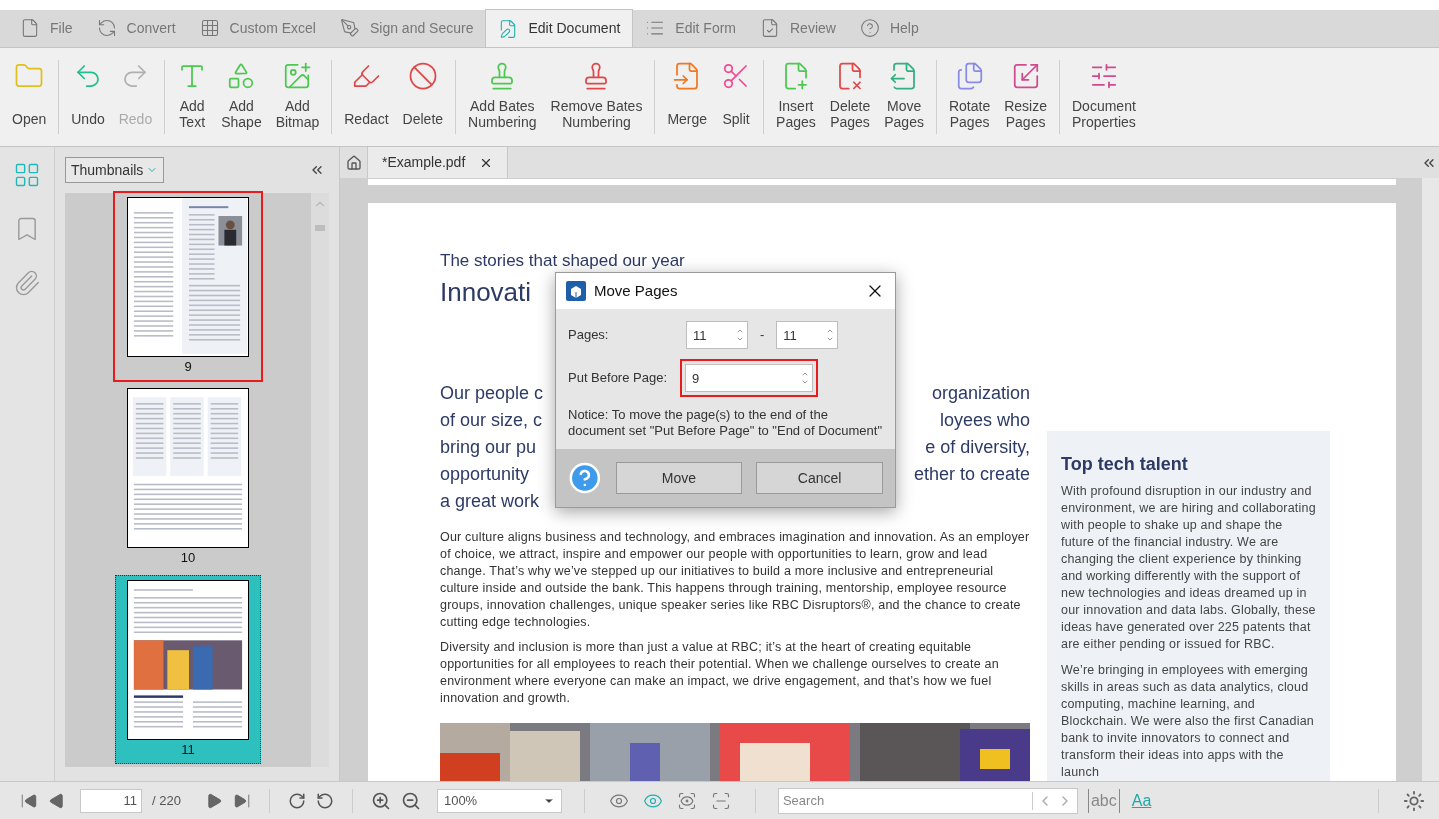 This screenshot has height=819, width=1439. I want to click on intro-text: of our size, c, so click(491, 420).